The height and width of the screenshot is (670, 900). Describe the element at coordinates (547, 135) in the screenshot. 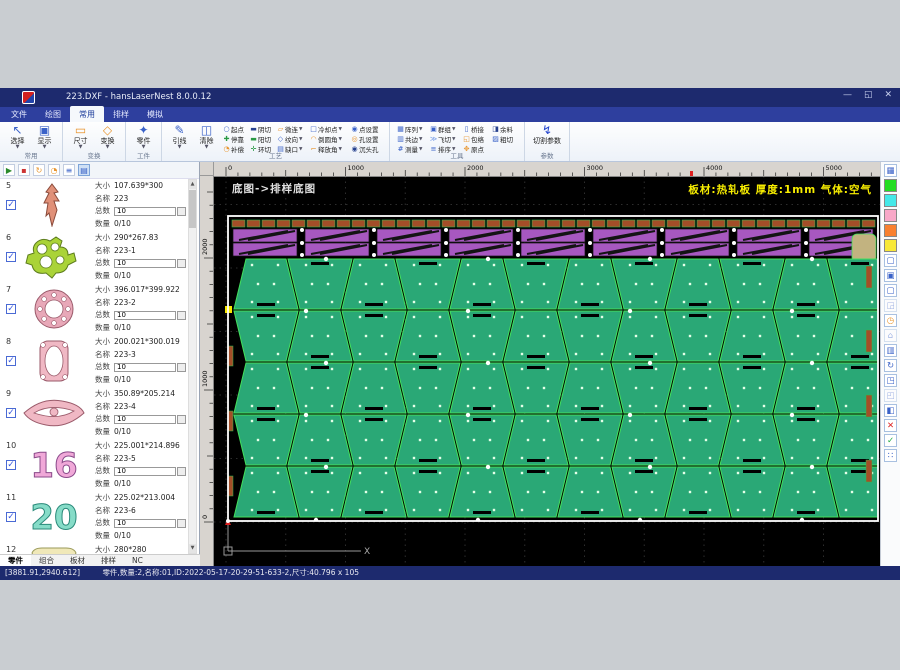

I see `ribbon-button-切割参数: ↯ 切割参数` at that location.